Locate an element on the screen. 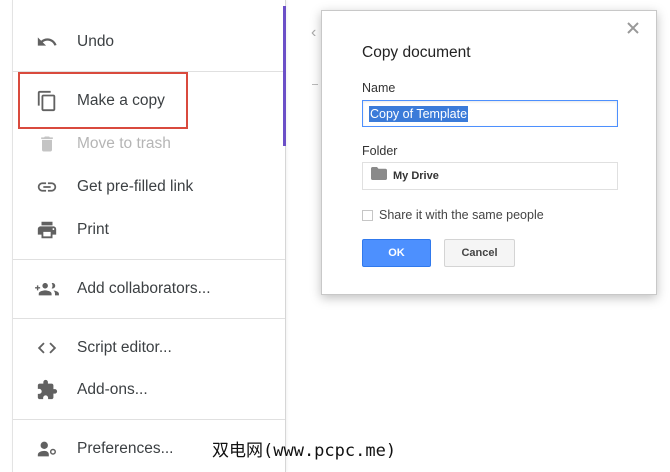 Image resolution: width=670 pixels, height=472 pixels. trash-icon is located at coordinates (47, 144).